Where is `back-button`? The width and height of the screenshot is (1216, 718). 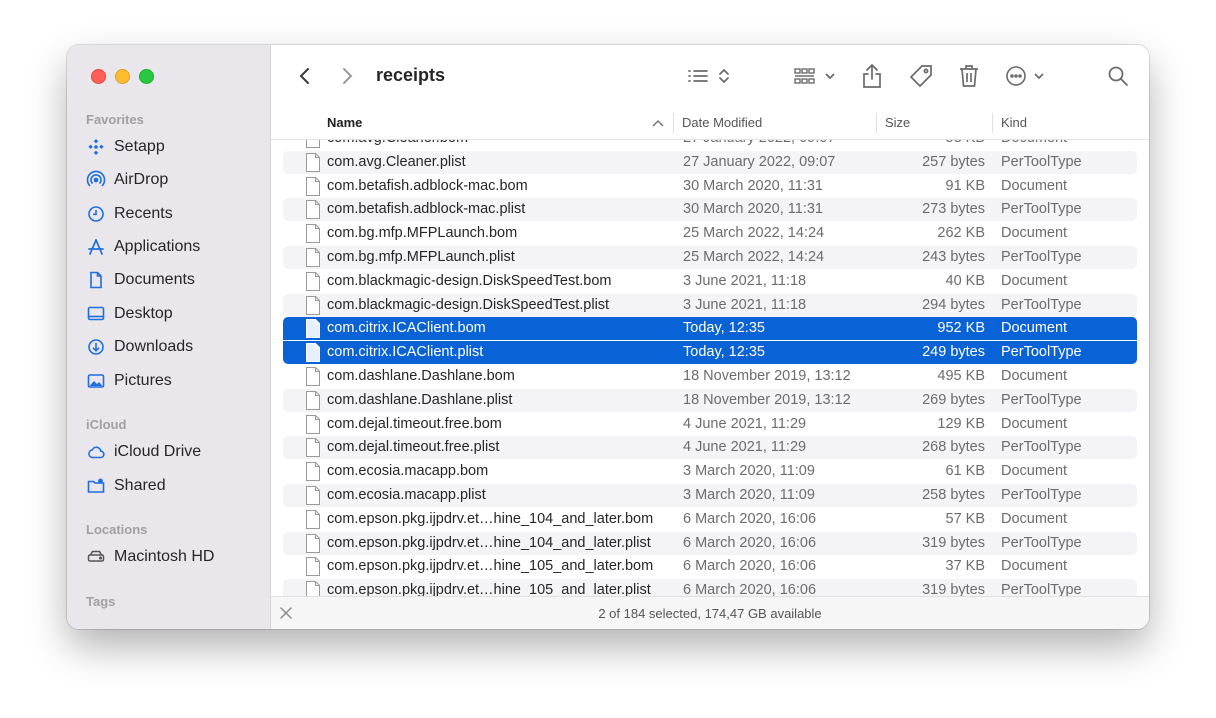 back-button is located at coordinates (305, 76).